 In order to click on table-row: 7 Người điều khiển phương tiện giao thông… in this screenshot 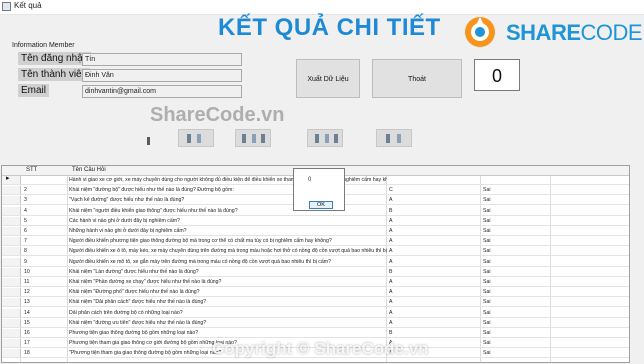, I will do `click(315, 242)`.